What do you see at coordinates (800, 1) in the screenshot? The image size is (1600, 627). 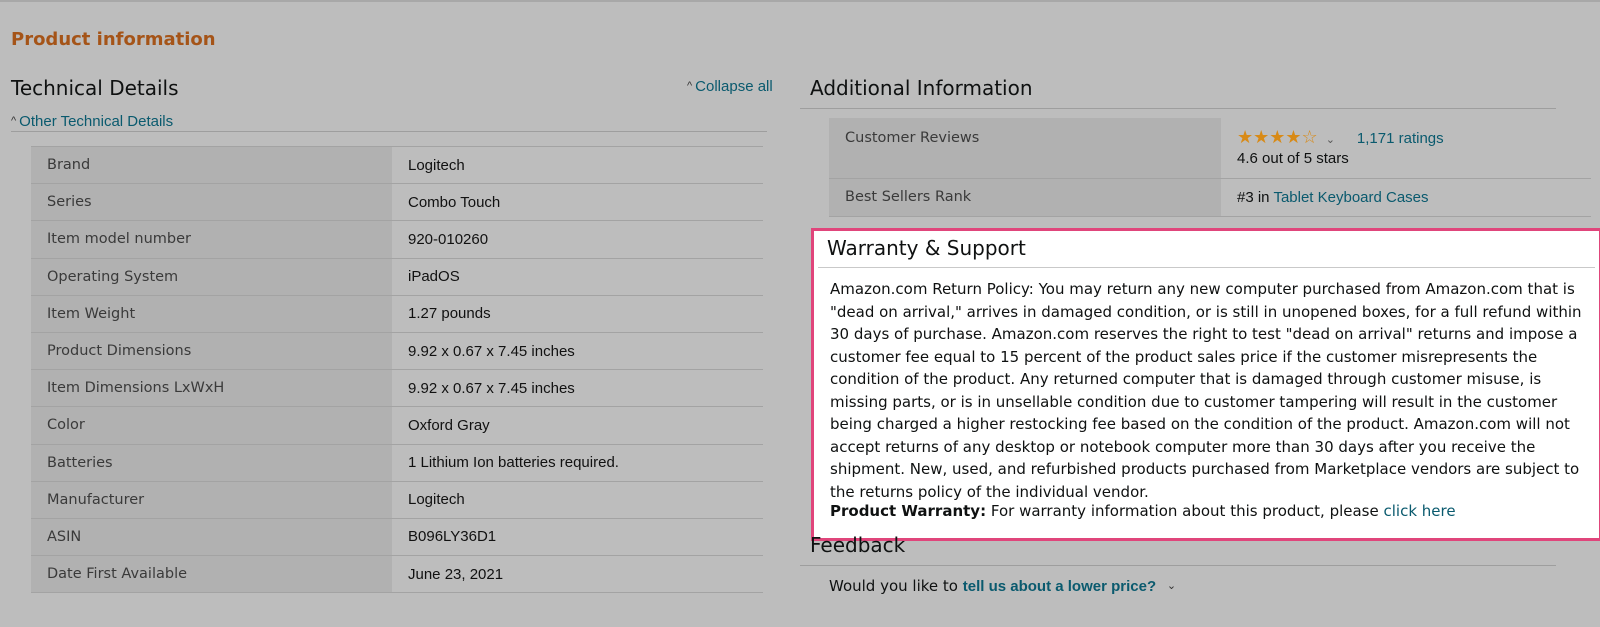 I see `top-divider` at bounding box center [800, 1].